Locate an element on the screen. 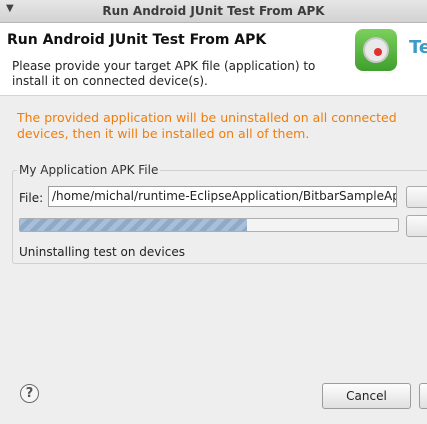  logo-lens is located at coordinates (376, 50).